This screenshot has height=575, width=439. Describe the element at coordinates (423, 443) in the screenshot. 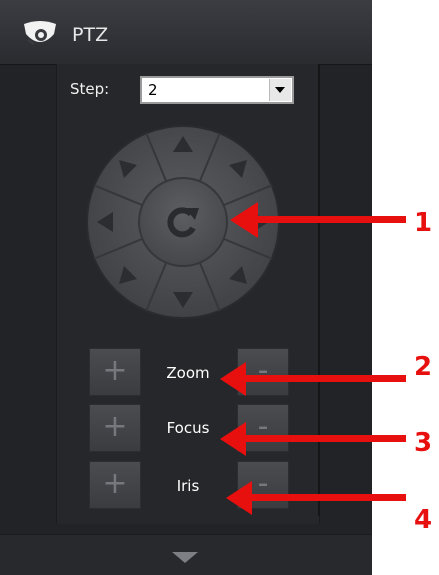

I see `annotation-label-3: 3` at that location.